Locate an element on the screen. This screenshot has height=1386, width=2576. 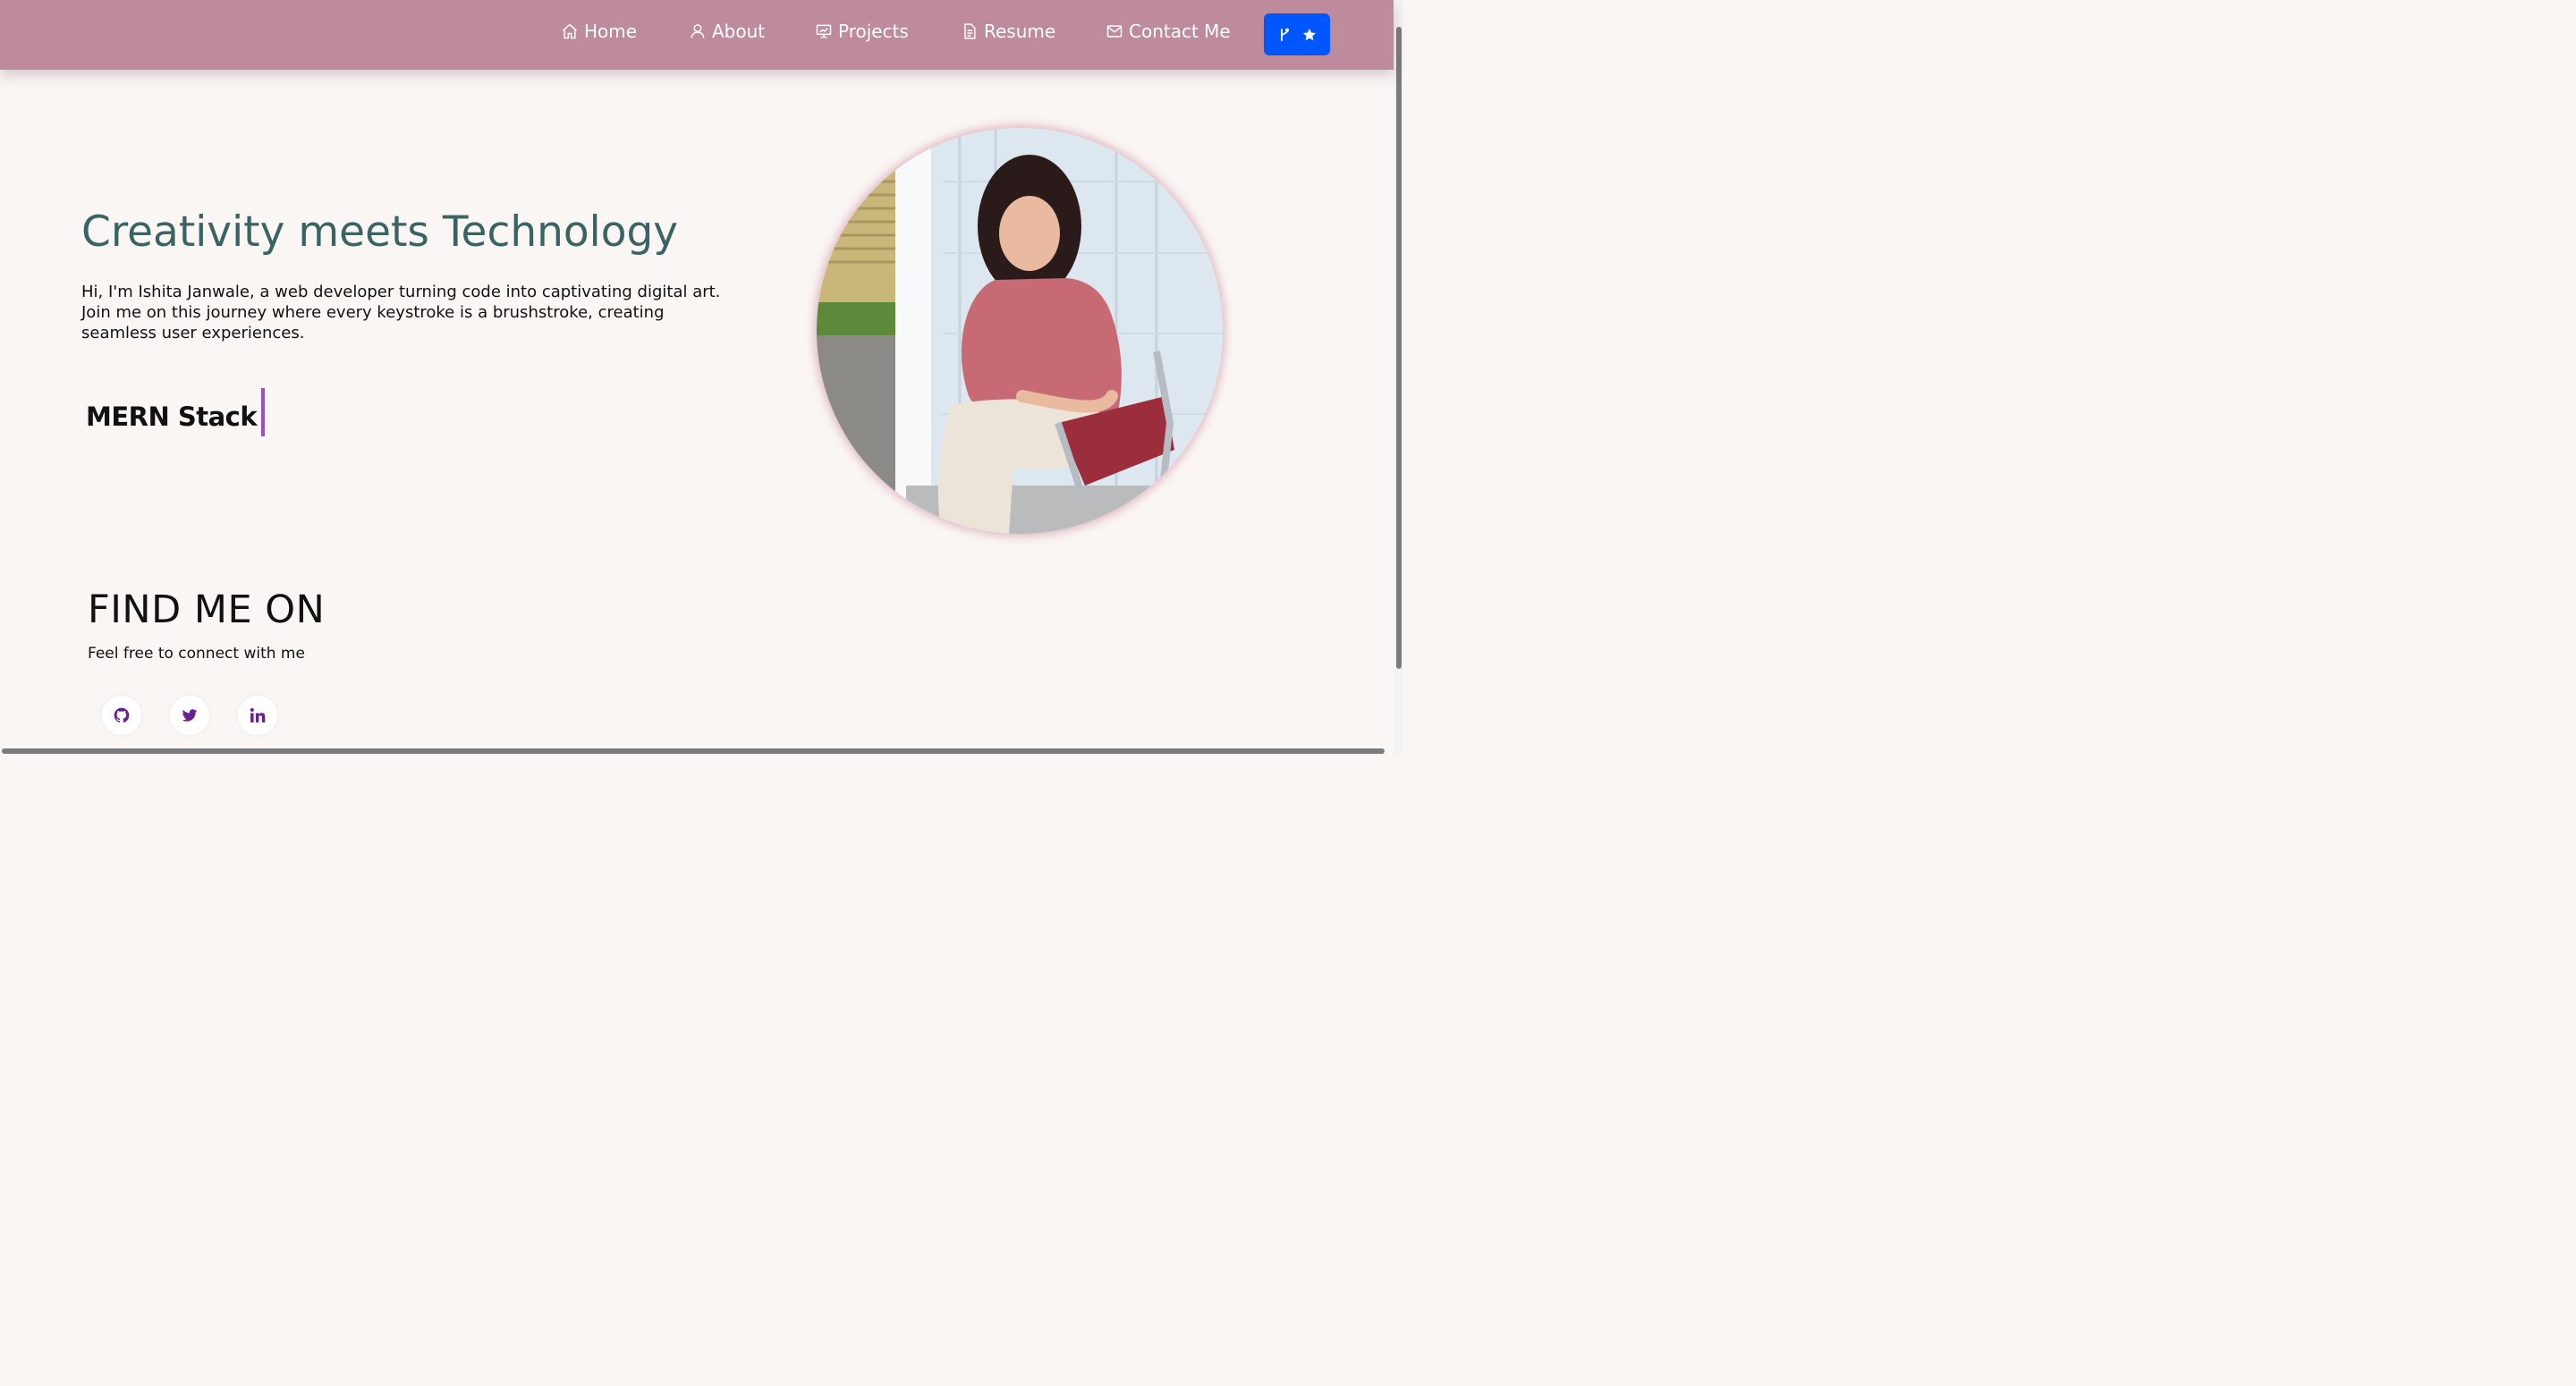
linkedin-link is located at coordinates (257, 715).